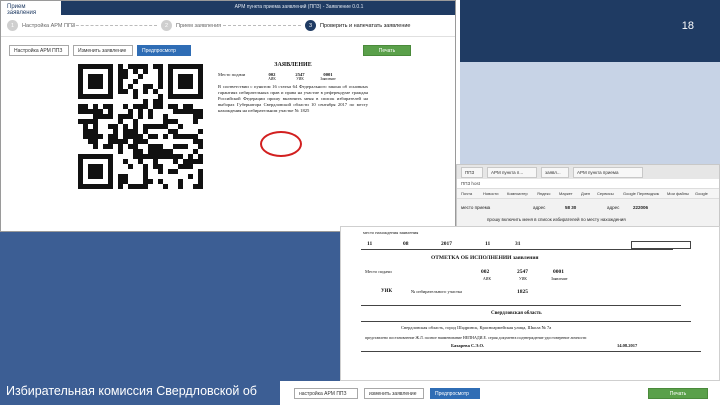 This screenshot has width=720, height=405. What do you see at coordinates (326, 393) in the screenshot?
I see `settings-button: настройка АРМ ППЗ` at bounding box center [326, 393].